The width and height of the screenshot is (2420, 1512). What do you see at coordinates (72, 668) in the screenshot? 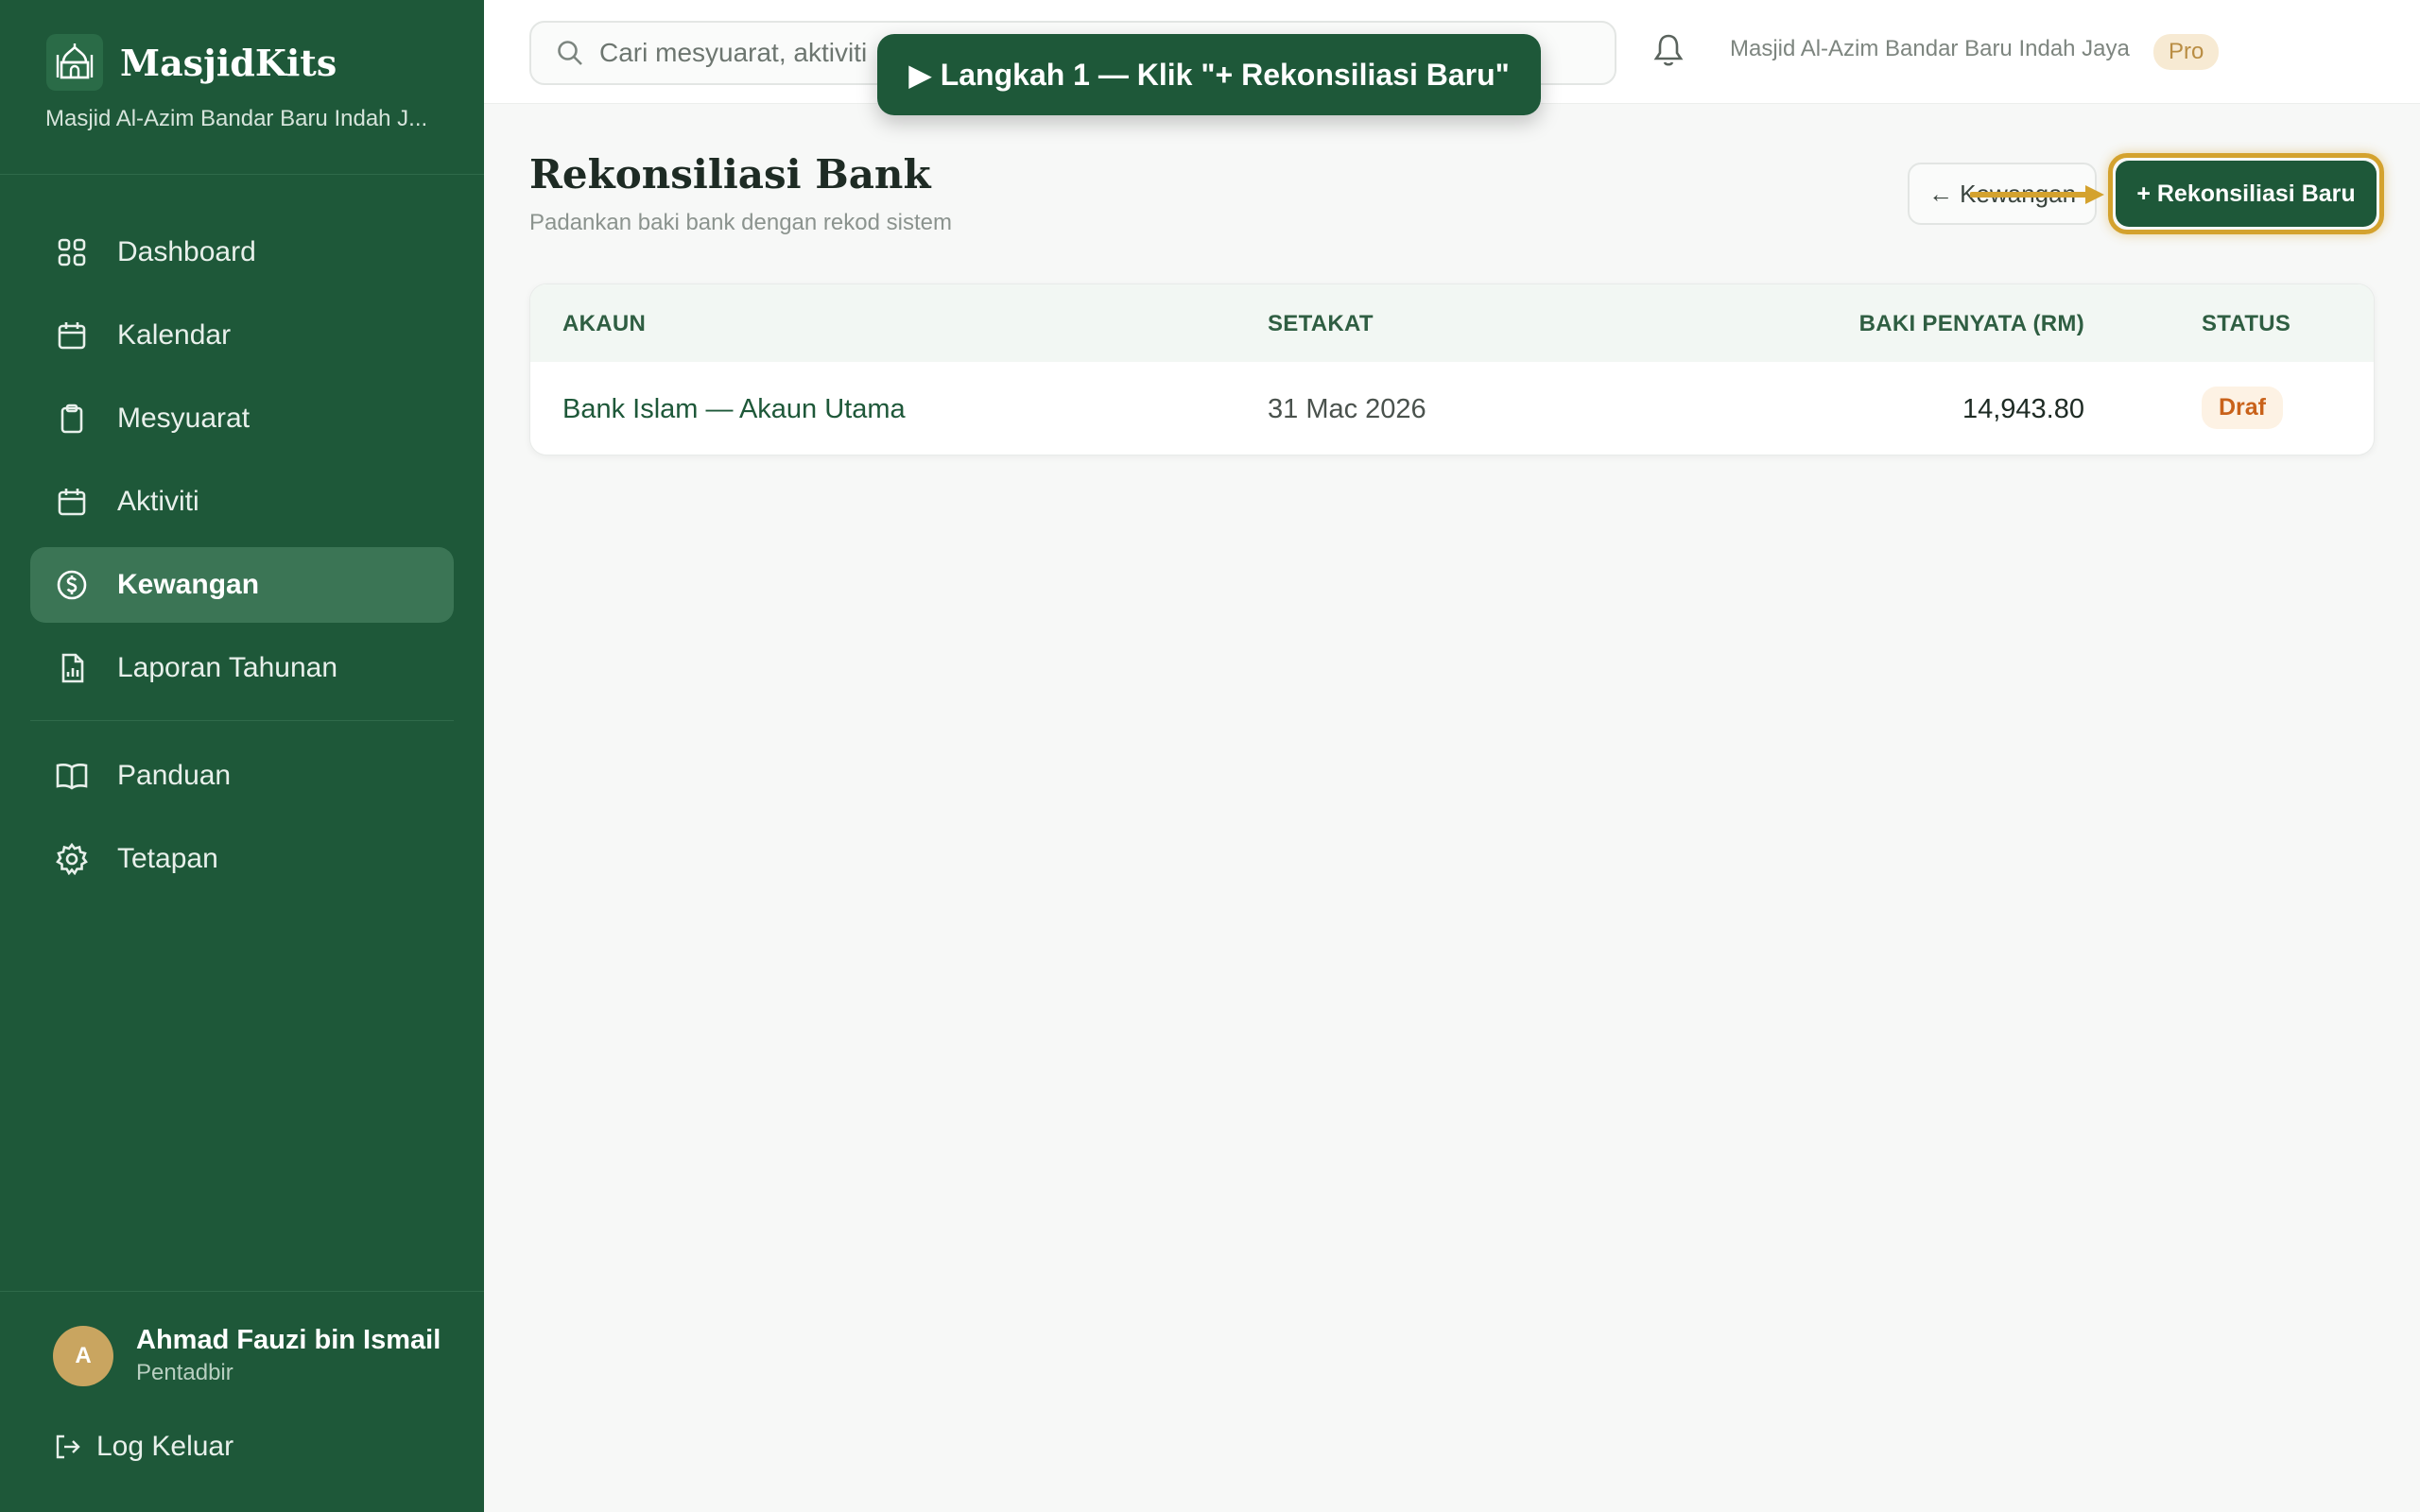
I see `report-icon` at bounding box center [72, 668].